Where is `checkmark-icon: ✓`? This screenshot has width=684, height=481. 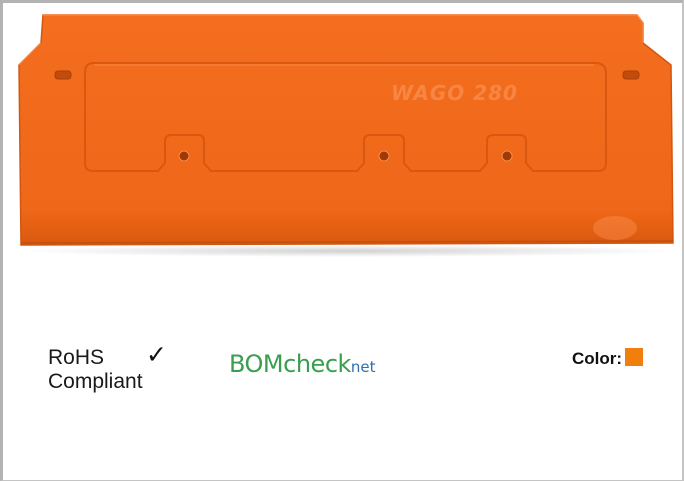 checkmark-icon: ✓ is located at coordinates (156, 354).